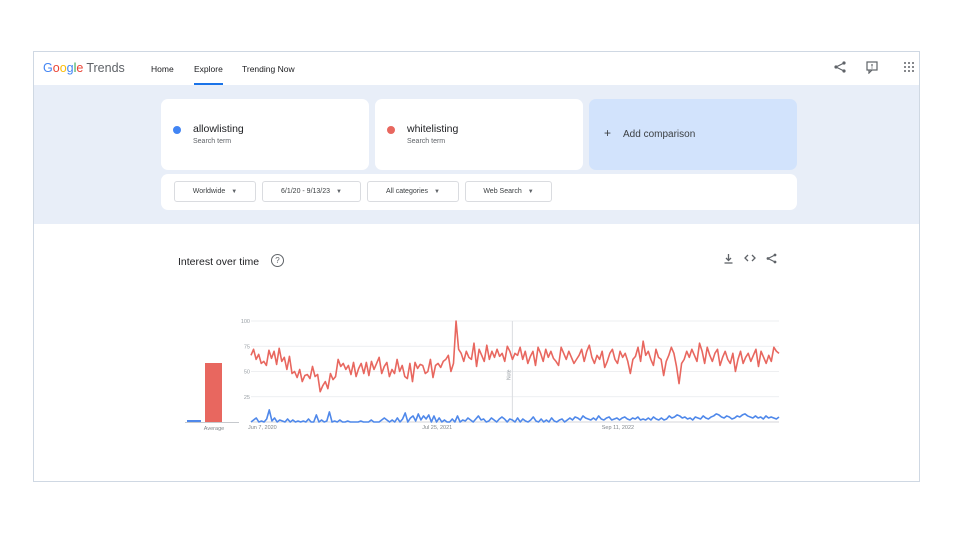  Describe the element at coordinates (306, 191) in the screenshot. I see `date-range-value: 6/1/20 - 9/13/23` at that location.